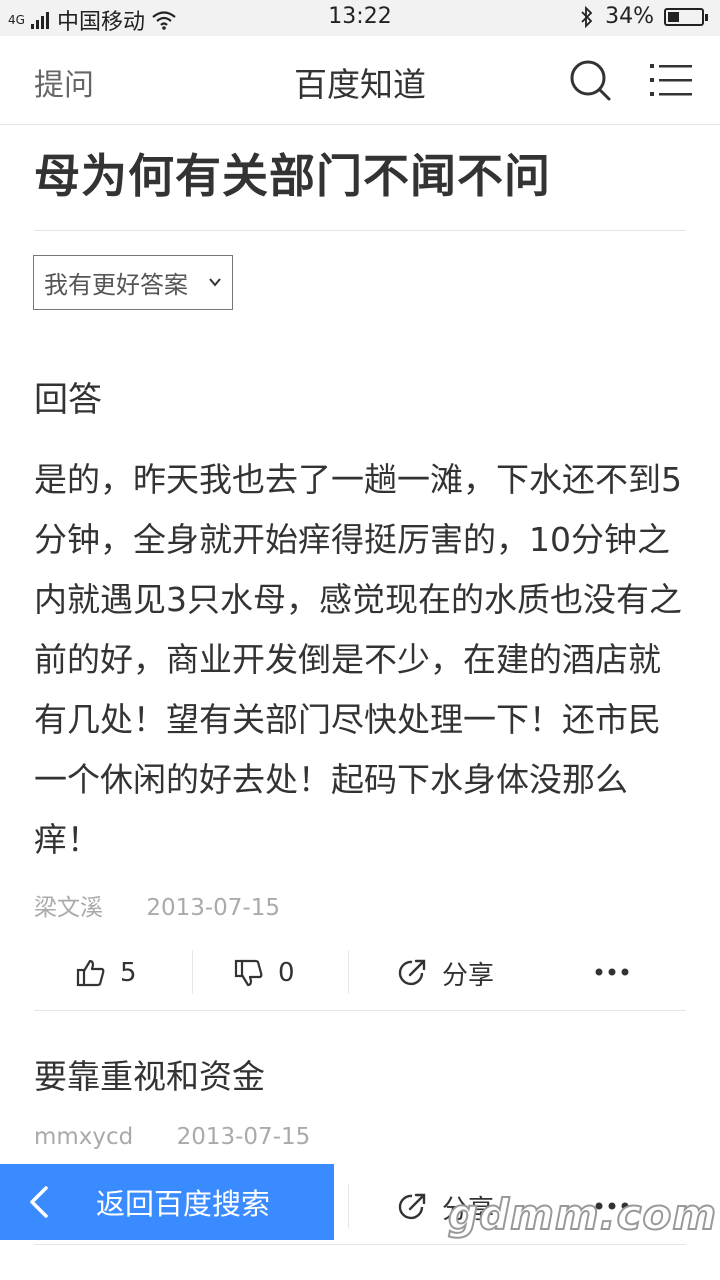  Describe the element at coordinates (183, 1204) in the screenshot. I see `back-to-search-label: 返回百度搜索` at that location.